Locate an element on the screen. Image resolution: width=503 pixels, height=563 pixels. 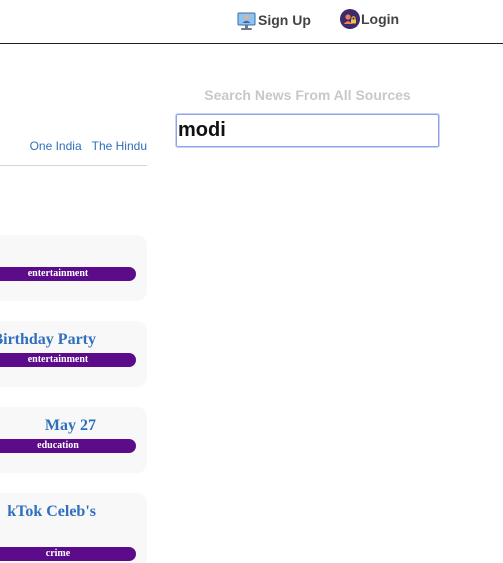
login-label: Login is located at coordinates (380, 19).